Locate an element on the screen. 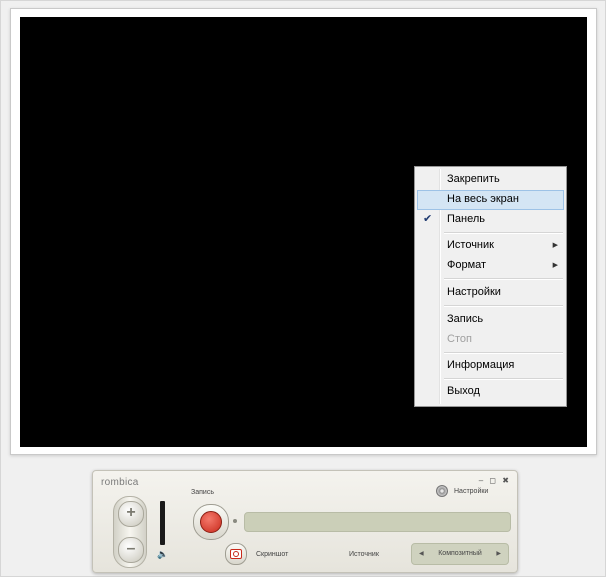 The width and height of the screenshot is (606, 577). menu-item-pin: Закрепить is located at coordinates (490, 180).